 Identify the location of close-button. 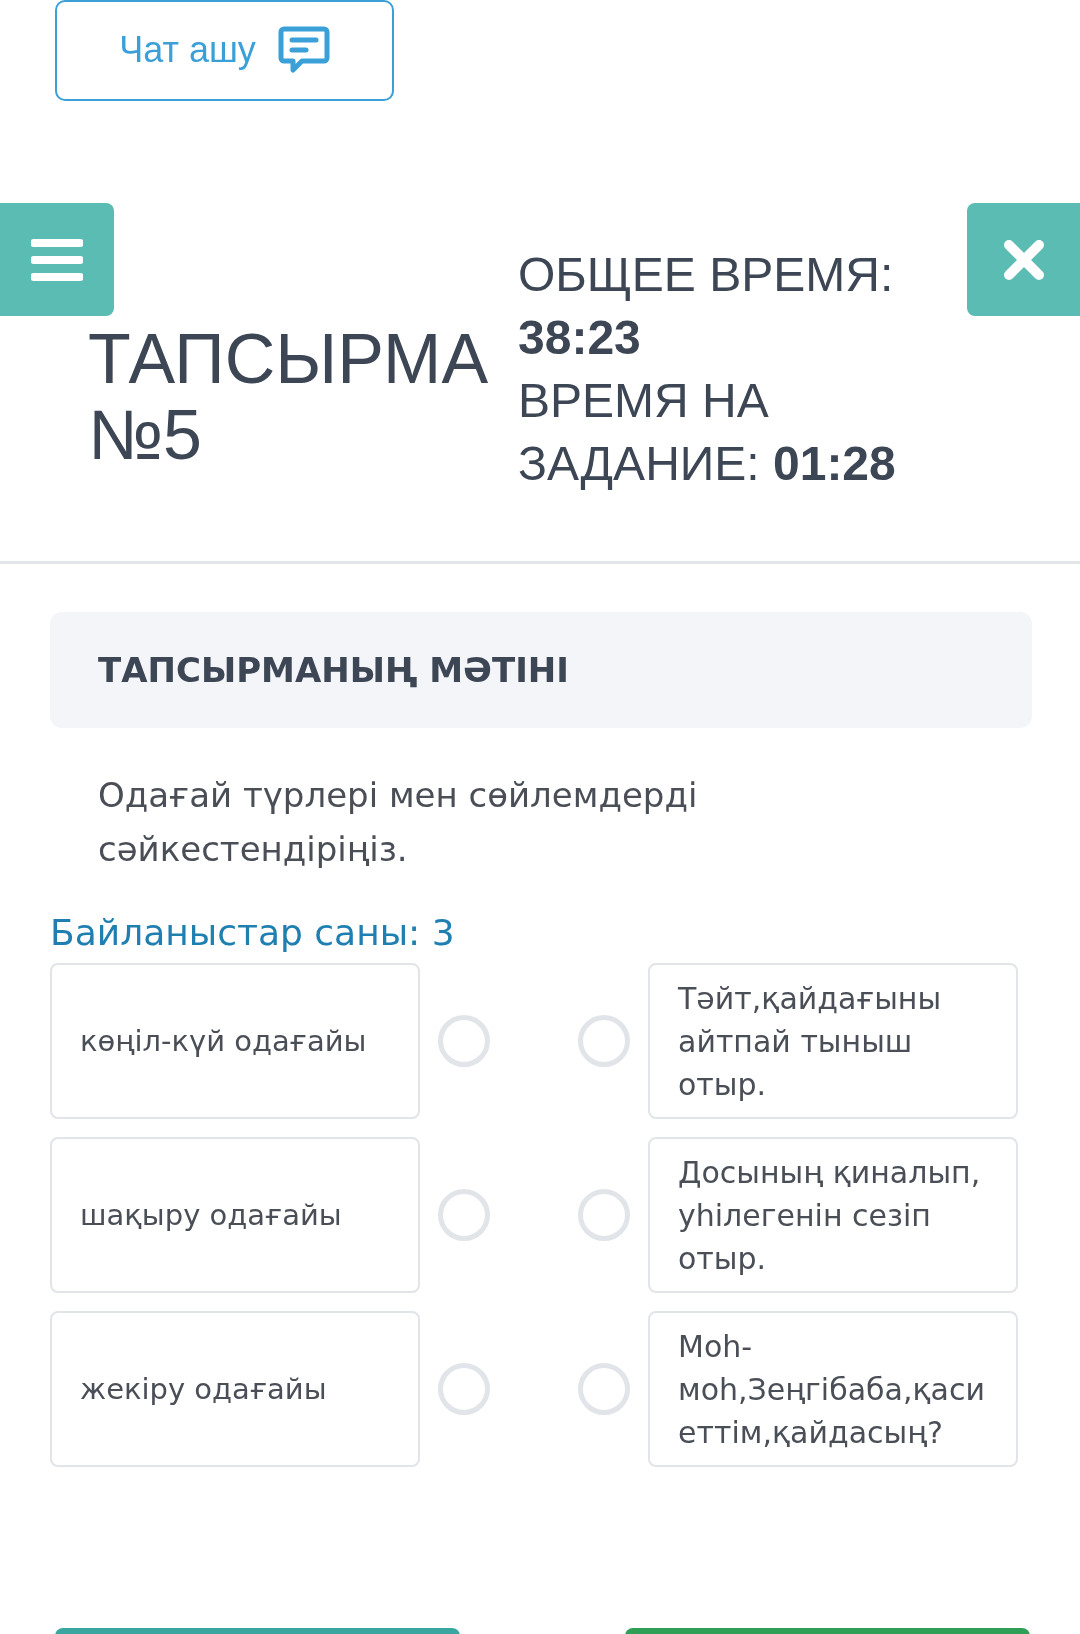
(1023, 259).